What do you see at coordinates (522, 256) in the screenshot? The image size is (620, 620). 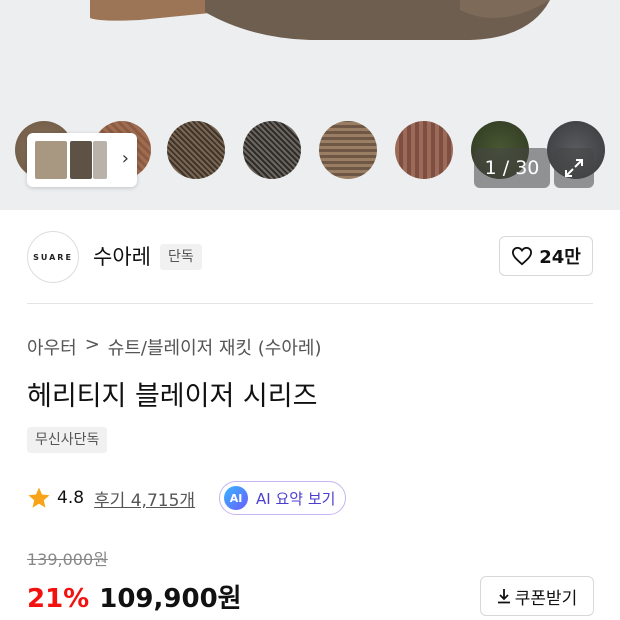 I see `heart-icon` at bounding box center [522, 256].